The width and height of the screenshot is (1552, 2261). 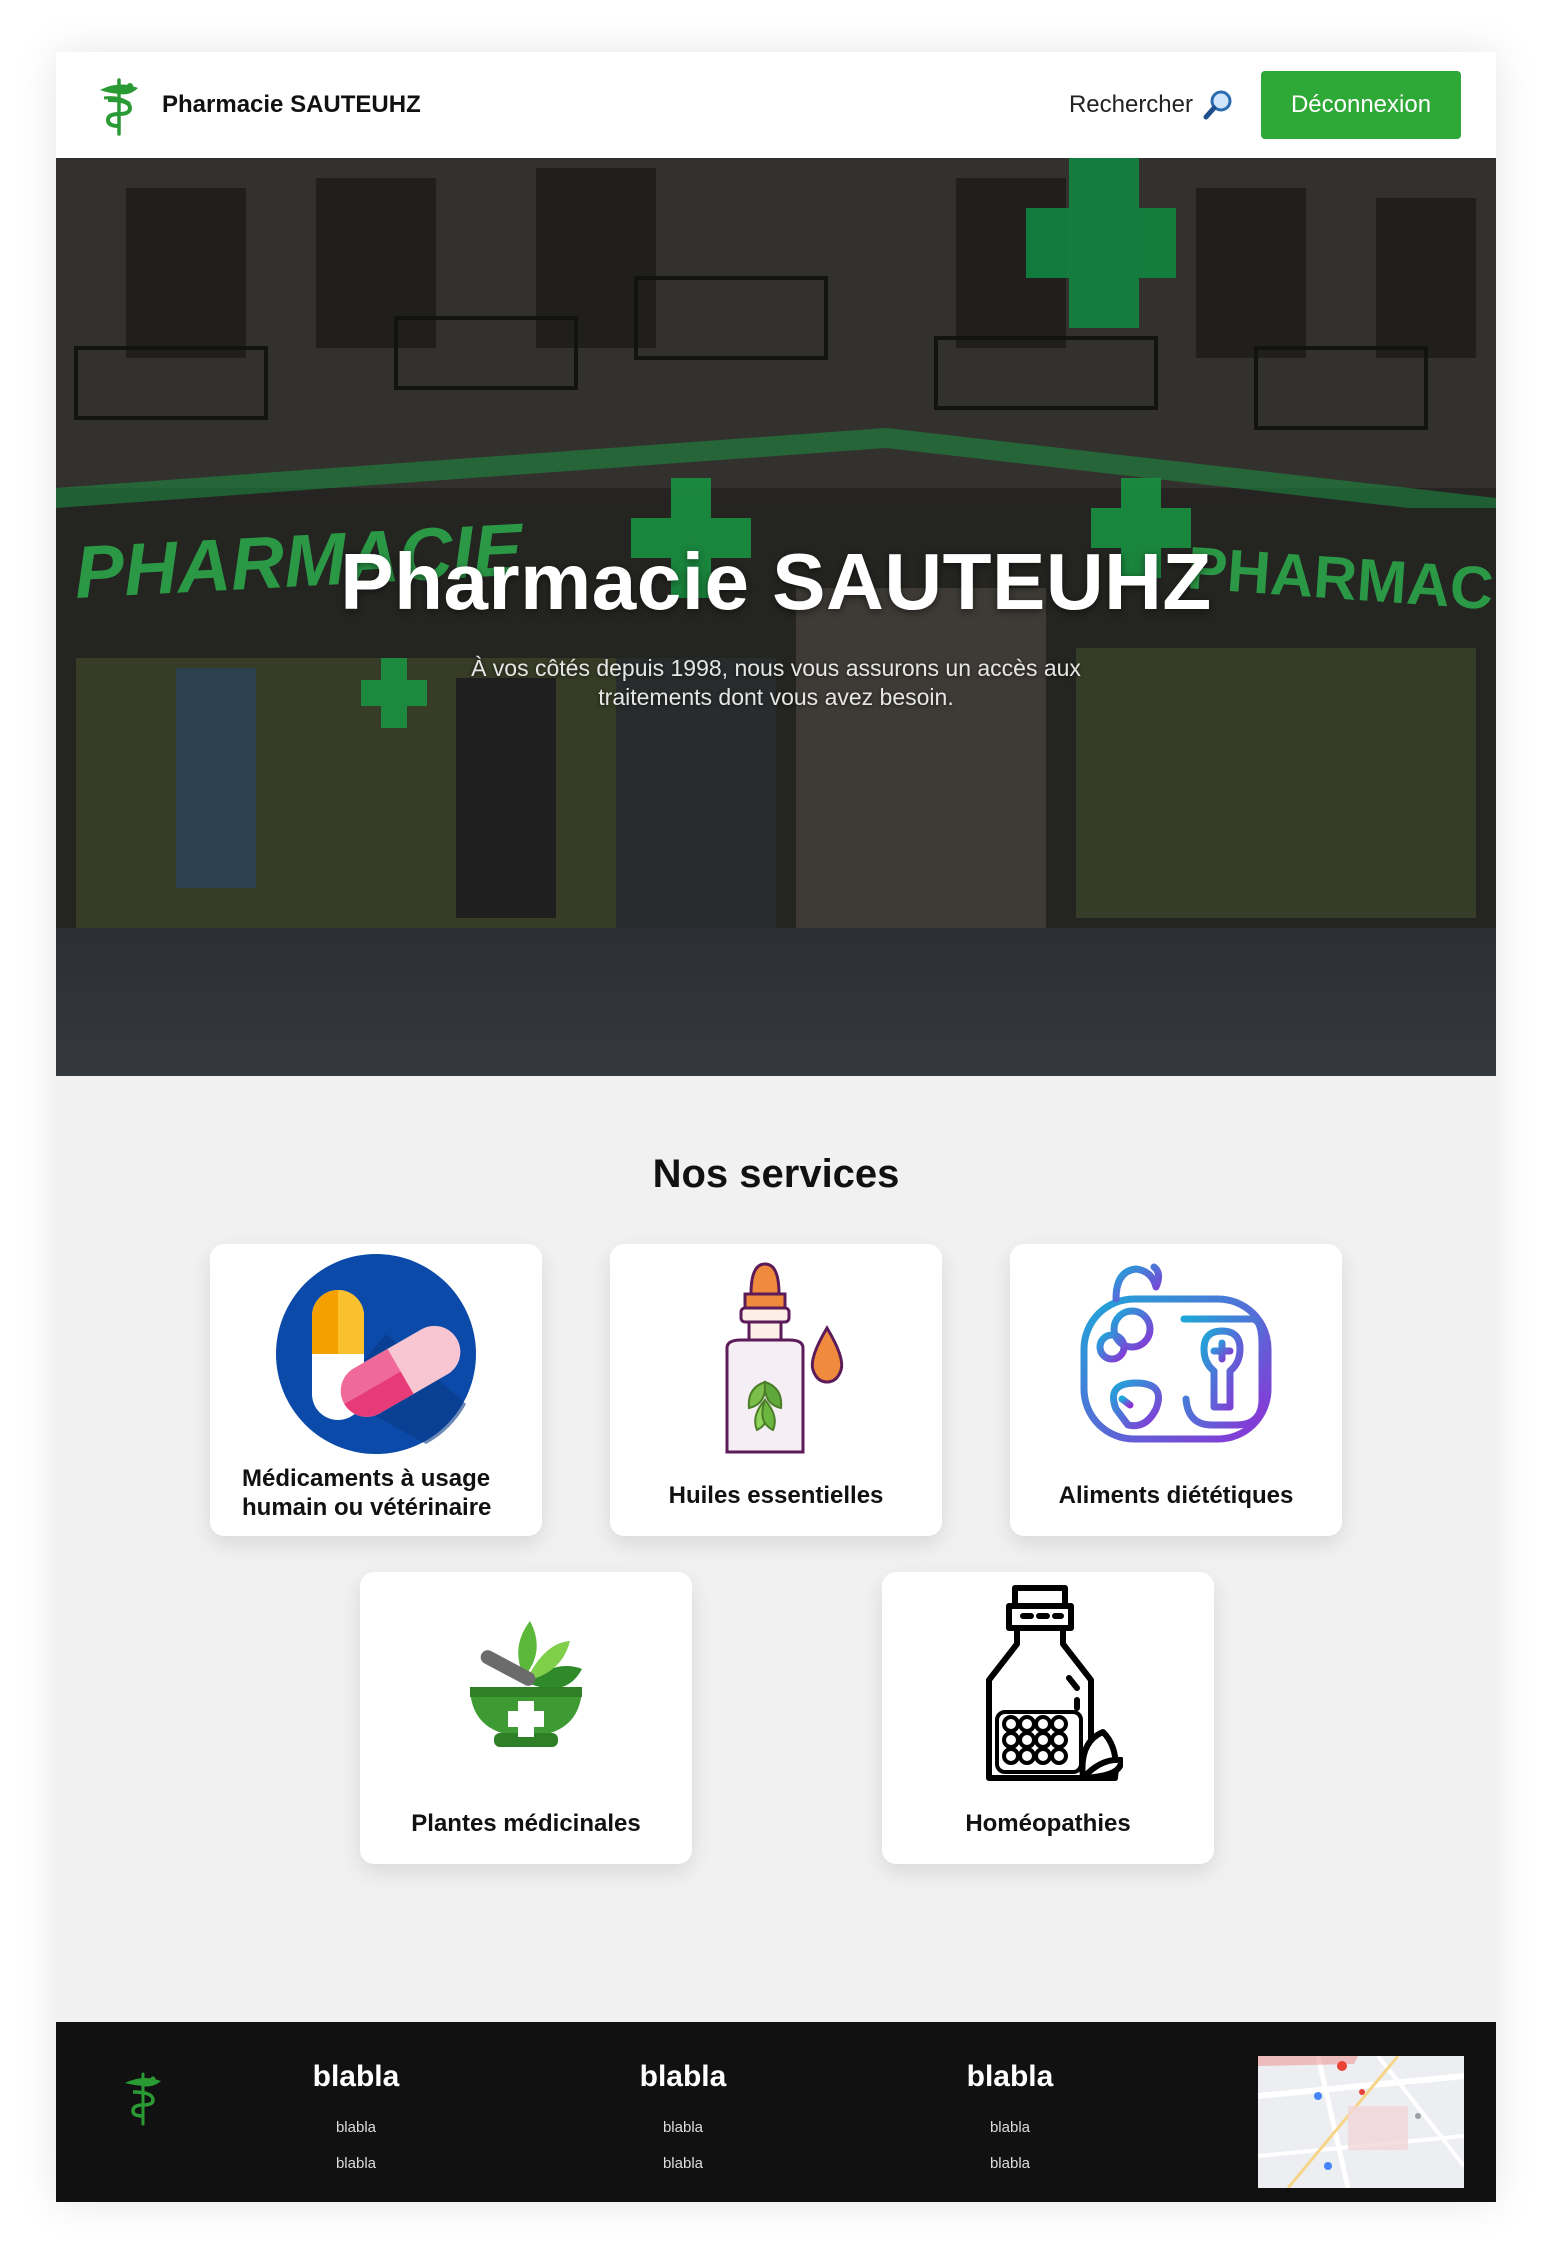 What do you see at coordinates (776, 1354) in the screenshot?
I see `essential-oil-dropper-icon` at bounding box center [776, 1354].